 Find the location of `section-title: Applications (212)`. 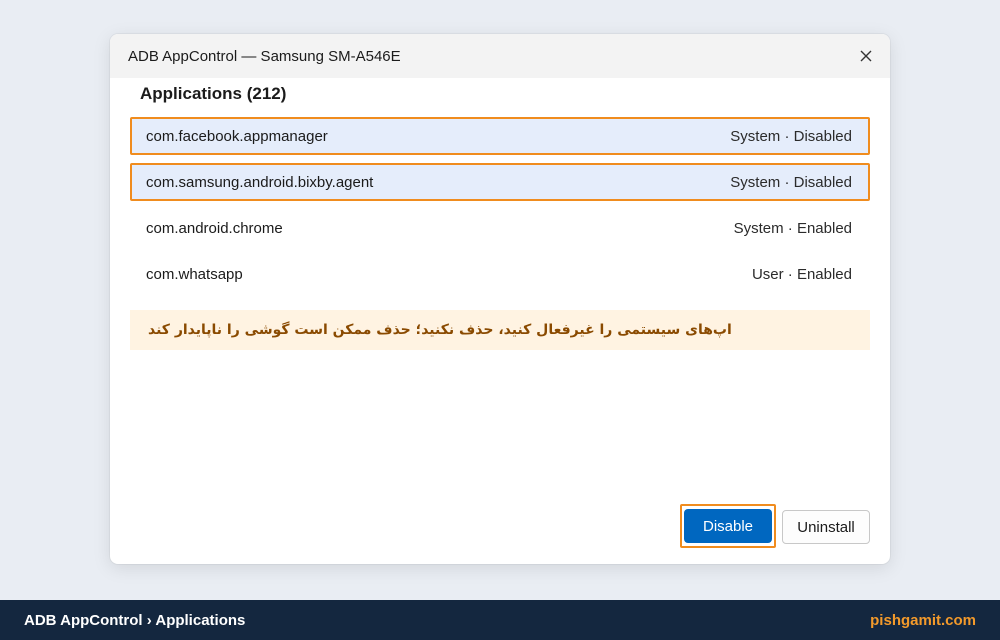

section-title: Applications (212) is located at coordinates (213, 93).